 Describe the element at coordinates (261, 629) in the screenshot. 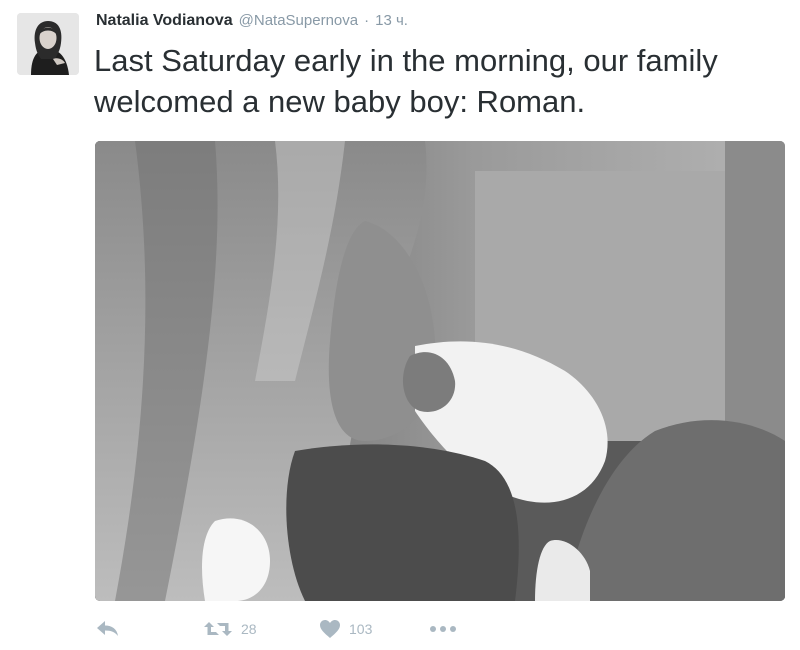

I see `retweet-button: 28` at that location.